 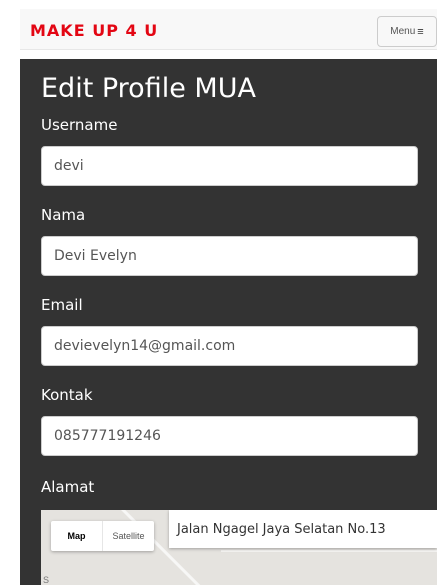 What do you see at coordinates (303, 529) in the screenshot?
I see `map-address-input: Jalan Ngagel Jaya Selatan No.13` at bounding box center [303, 529].